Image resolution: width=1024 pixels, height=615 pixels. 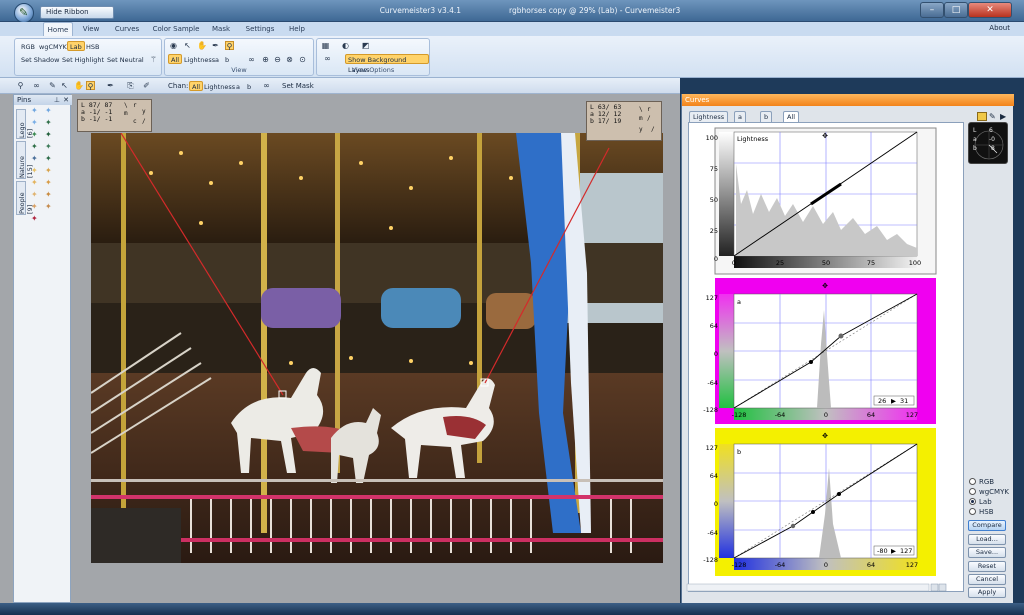 What do you see at coordinates (130, 85) in the screenshot?
I see `copy-tool-icon: ⎘` at bounding box center [130, 85].